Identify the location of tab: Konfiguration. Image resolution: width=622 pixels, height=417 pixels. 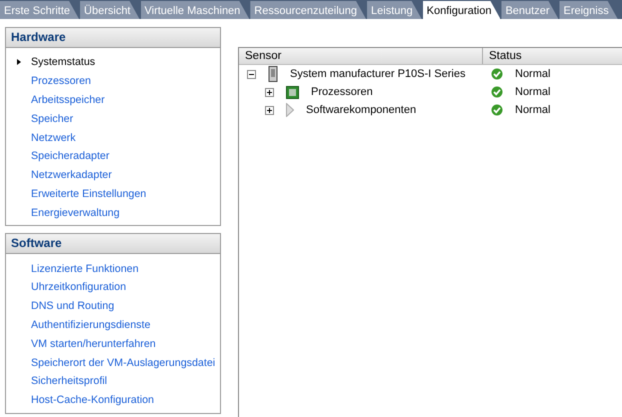
(461, 10).